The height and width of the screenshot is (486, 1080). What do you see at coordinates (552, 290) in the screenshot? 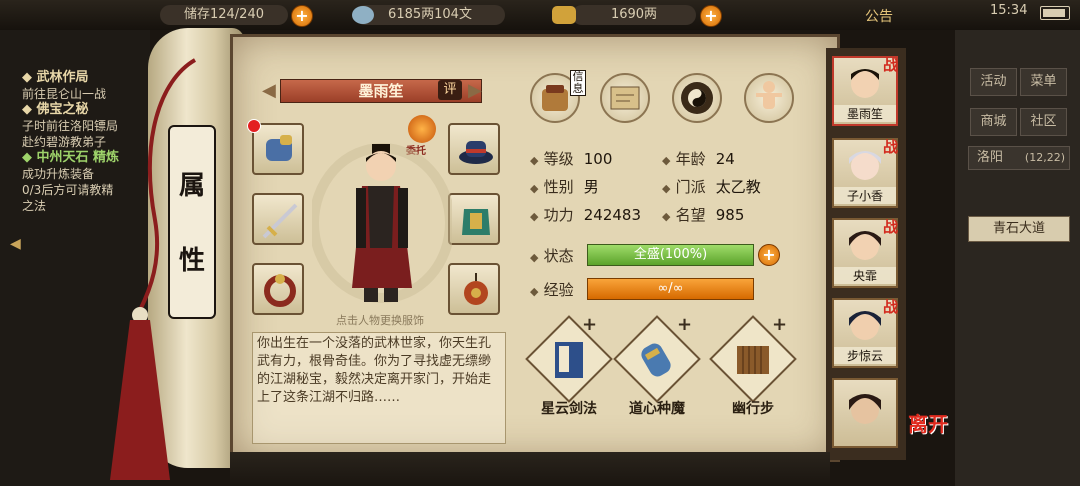
I see `exp-label: ◆ 经验` at bounding box center [552, 290].